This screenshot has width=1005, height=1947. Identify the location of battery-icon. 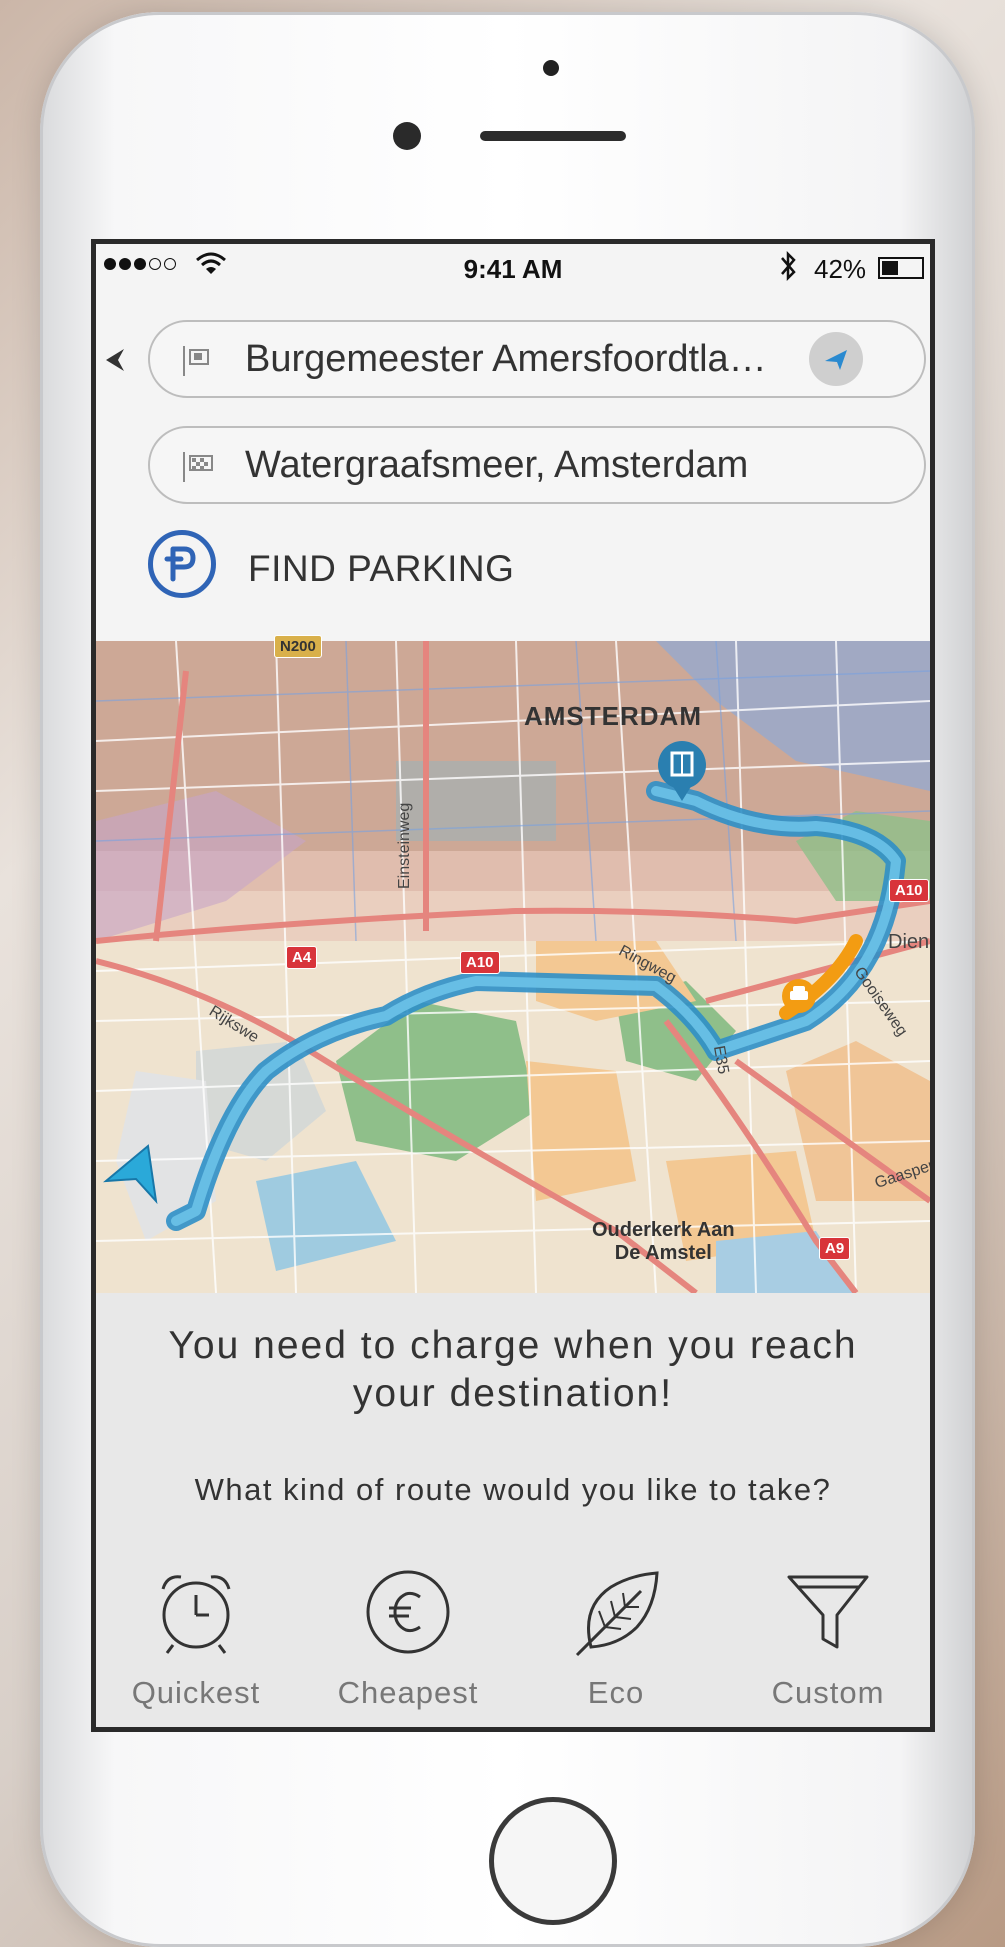
(901, 268).